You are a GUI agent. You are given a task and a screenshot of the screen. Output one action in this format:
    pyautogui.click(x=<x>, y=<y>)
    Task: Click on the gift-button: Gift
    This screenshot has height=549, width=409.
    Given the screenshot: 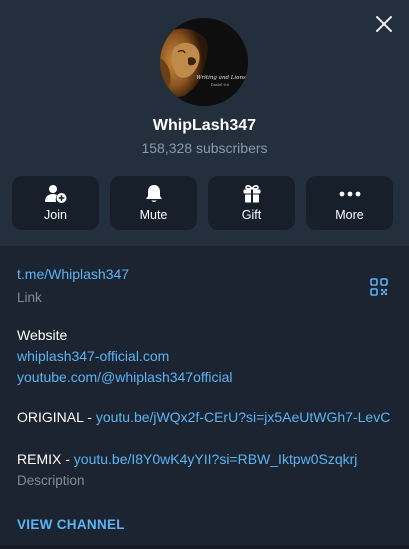 What is the action you would take?
    pyautogui.click(x=251, y=203)
    